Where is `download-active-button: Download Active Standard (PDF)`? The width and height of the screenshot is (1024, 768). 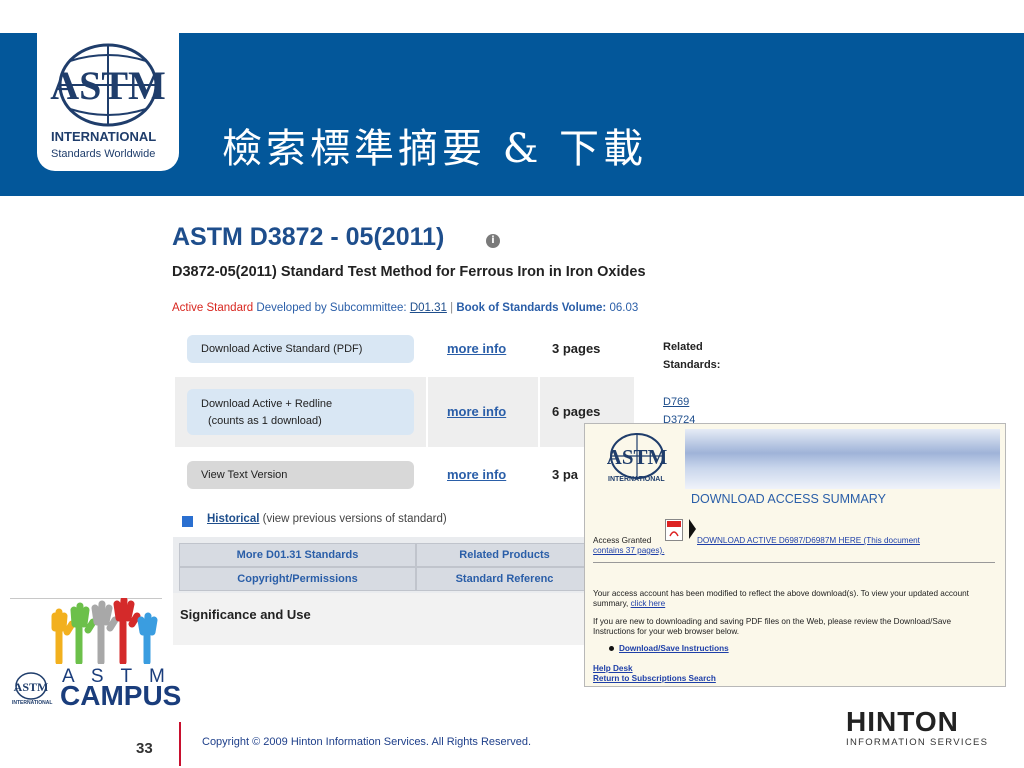 download-active-button: Download Active Standard (PDF) is located at coordinates (300, 349).